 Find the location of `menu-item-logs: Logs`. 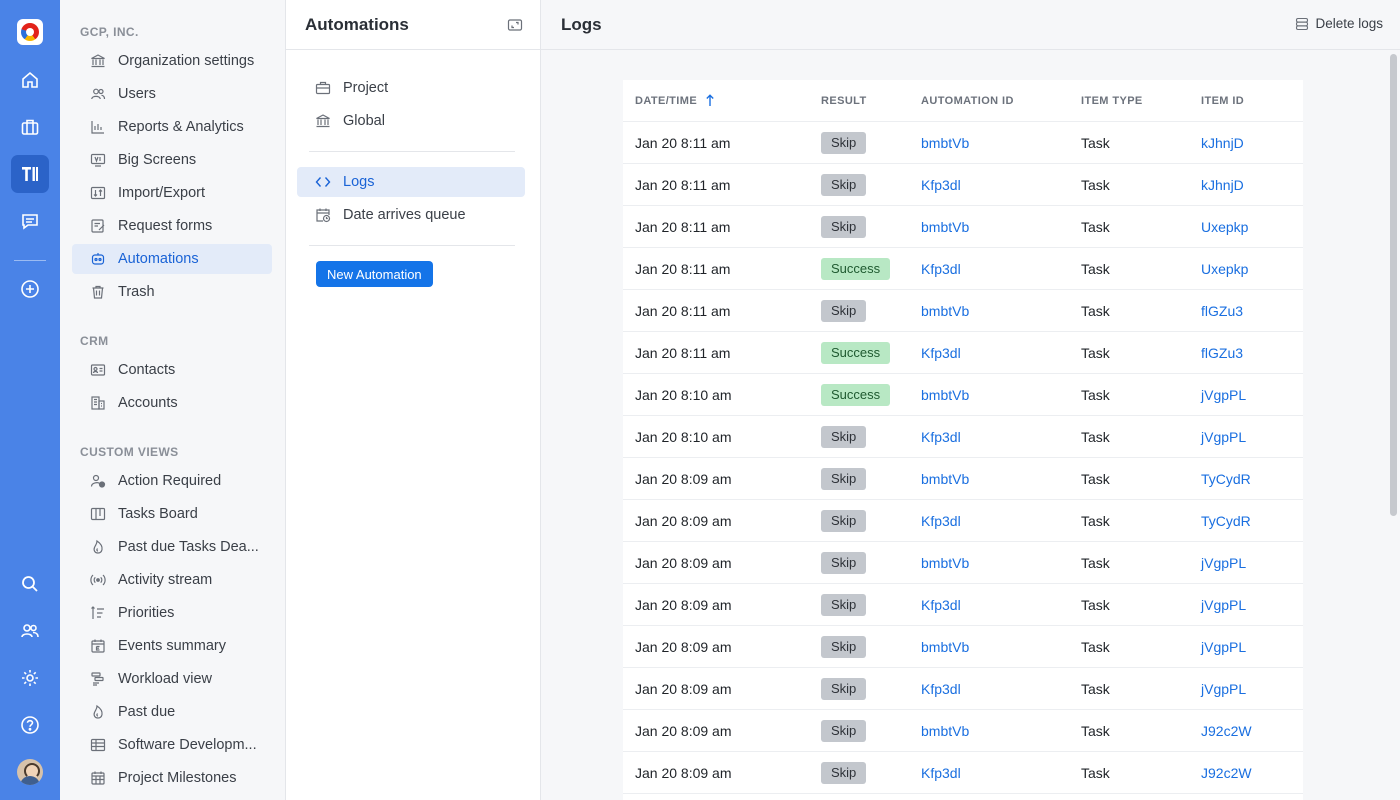

menu-item-logs: Logs is located at coordinates (411, 182).